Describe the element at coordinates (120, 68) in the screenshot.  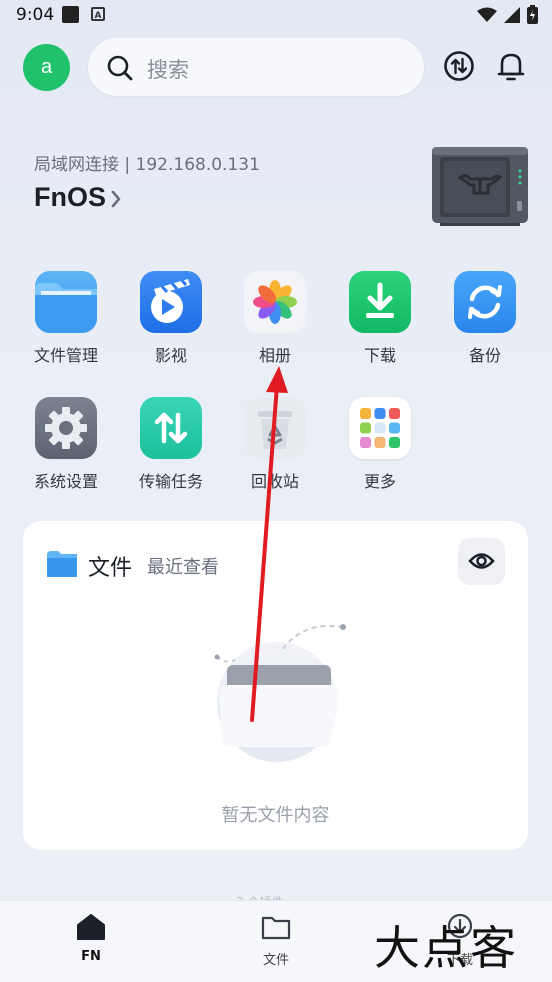
I see `search-icon` at that location.